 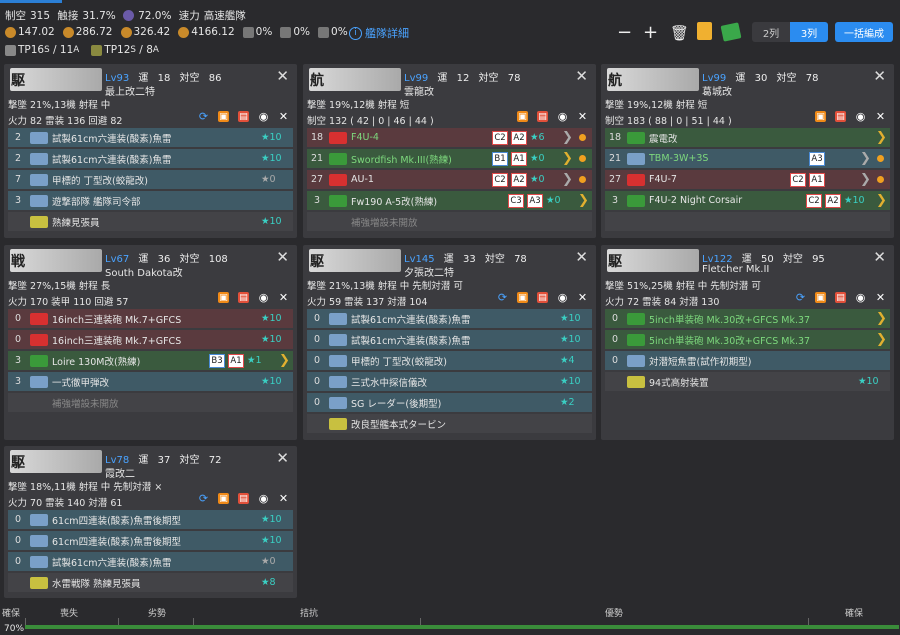 I want to click on equipment-slot: 27 AU-1 C2 A2 ★0 ❯, so click(x=449, y=179).